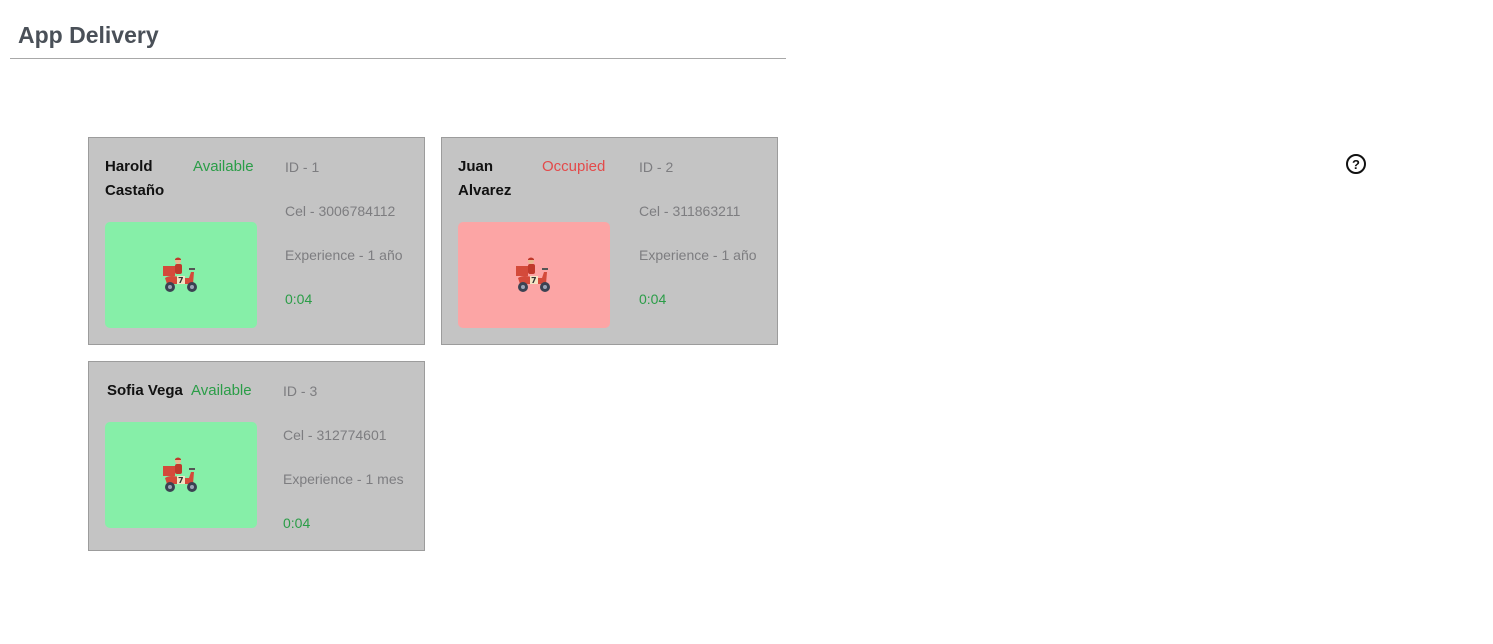 The image size is (1493, 644). Describe the element at coordinates (574, 166) in the screenshot. I see `status-badge: Occupied` at that location.